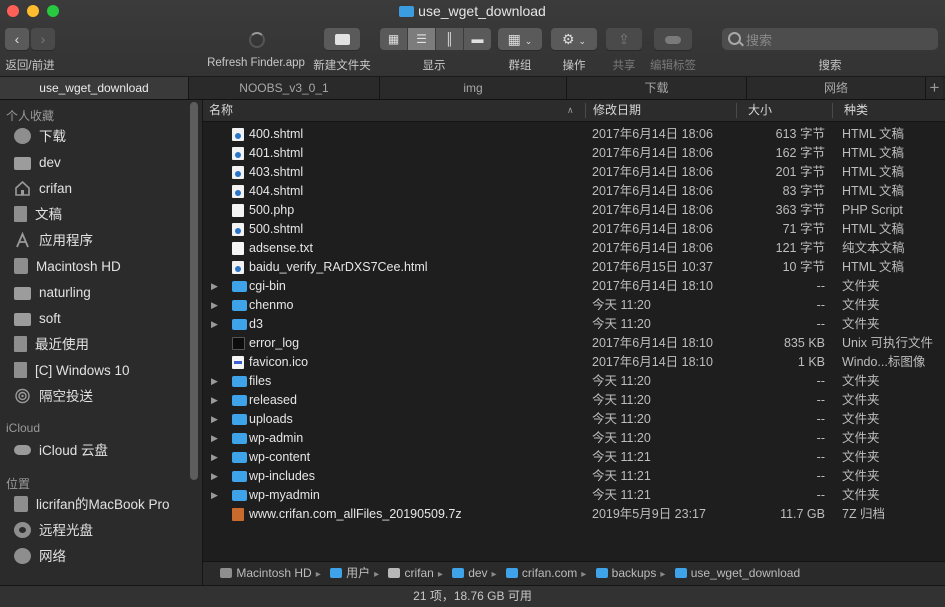  I want to click on folder-row: ▶ wp-content 今天 11:21 -- 文件夹, so click(574, 457).